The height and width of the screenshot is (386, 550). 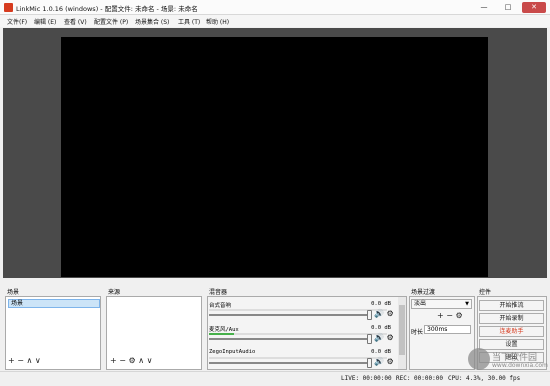 I want to click on transitions-title: 场景过渡, so click(x=423, y=292).